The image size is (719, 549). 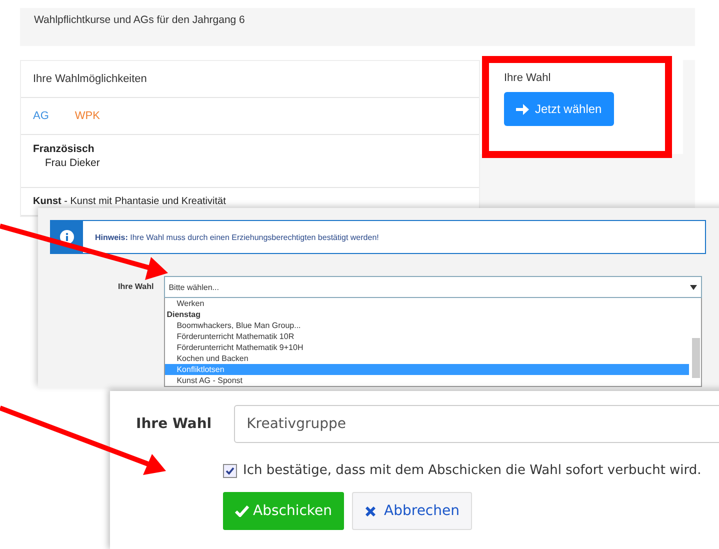 I want to click on teacher-name: Frau Dieker, so click(x=72, y=164).